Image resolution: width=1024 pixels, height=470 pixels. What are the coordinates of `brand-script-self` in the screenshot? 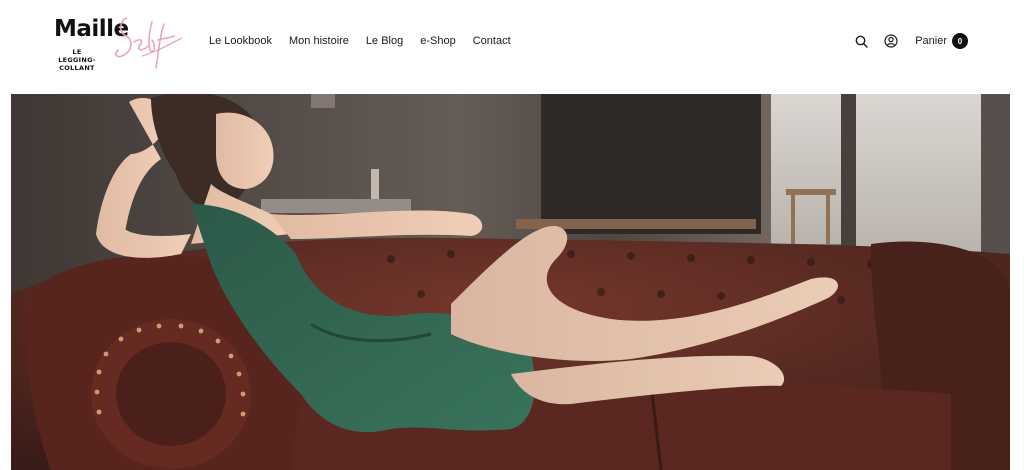 It's located at (149, 43).